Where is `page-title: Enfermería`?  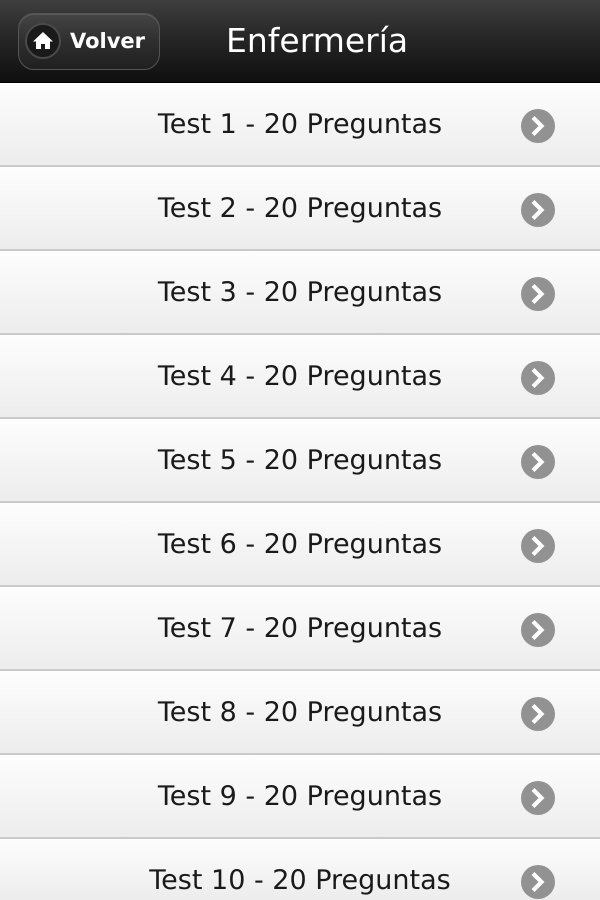 page-title: Enfermería is located at coordinates (317, 41).